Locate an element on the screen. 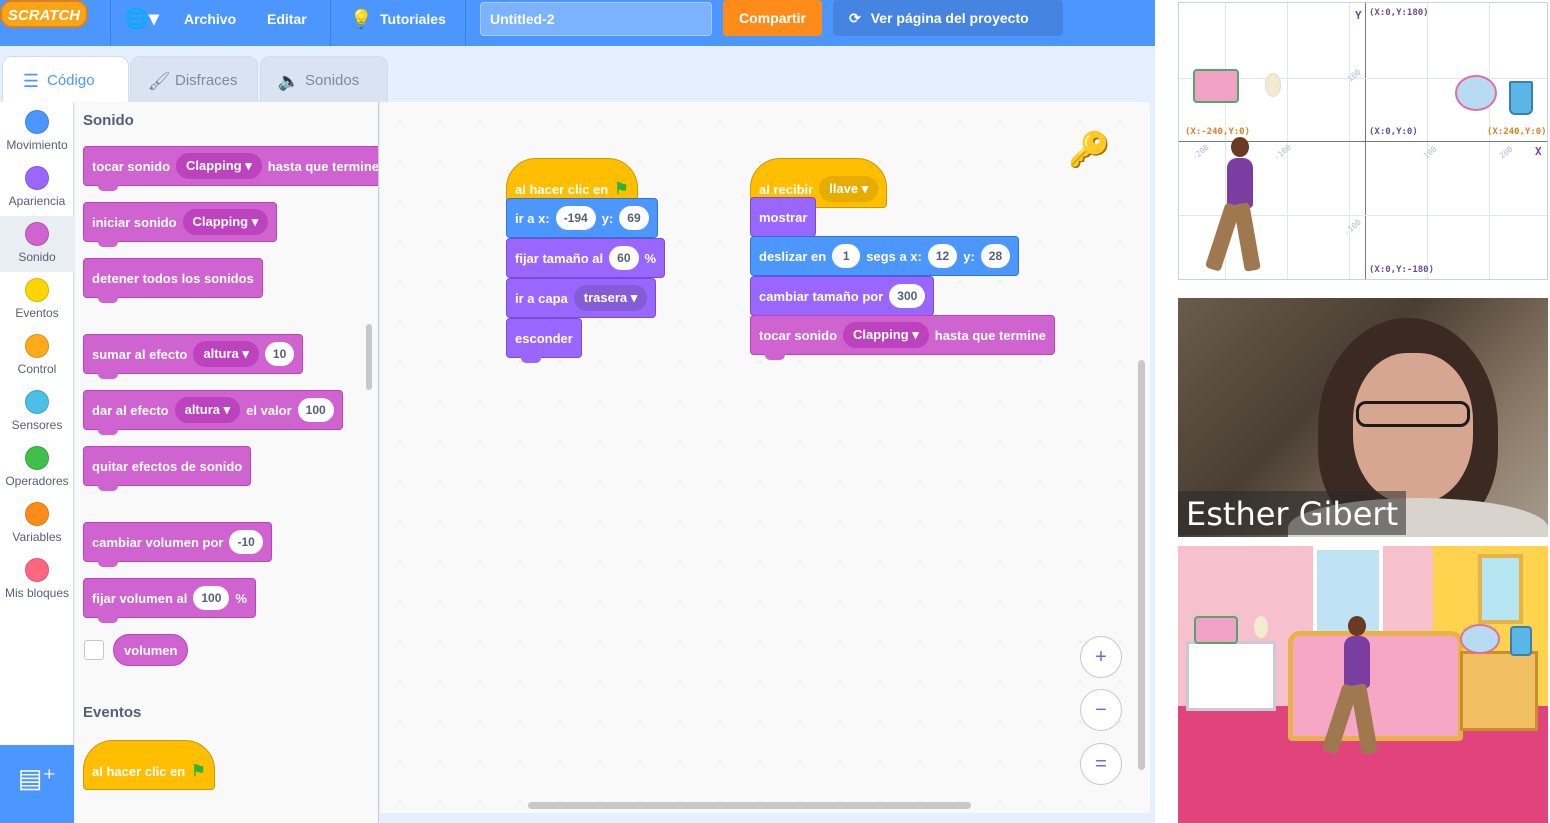 Image resolution: width=1550 pixels, height=823 pixels. menu-separator is located at coordinates (110, 23).